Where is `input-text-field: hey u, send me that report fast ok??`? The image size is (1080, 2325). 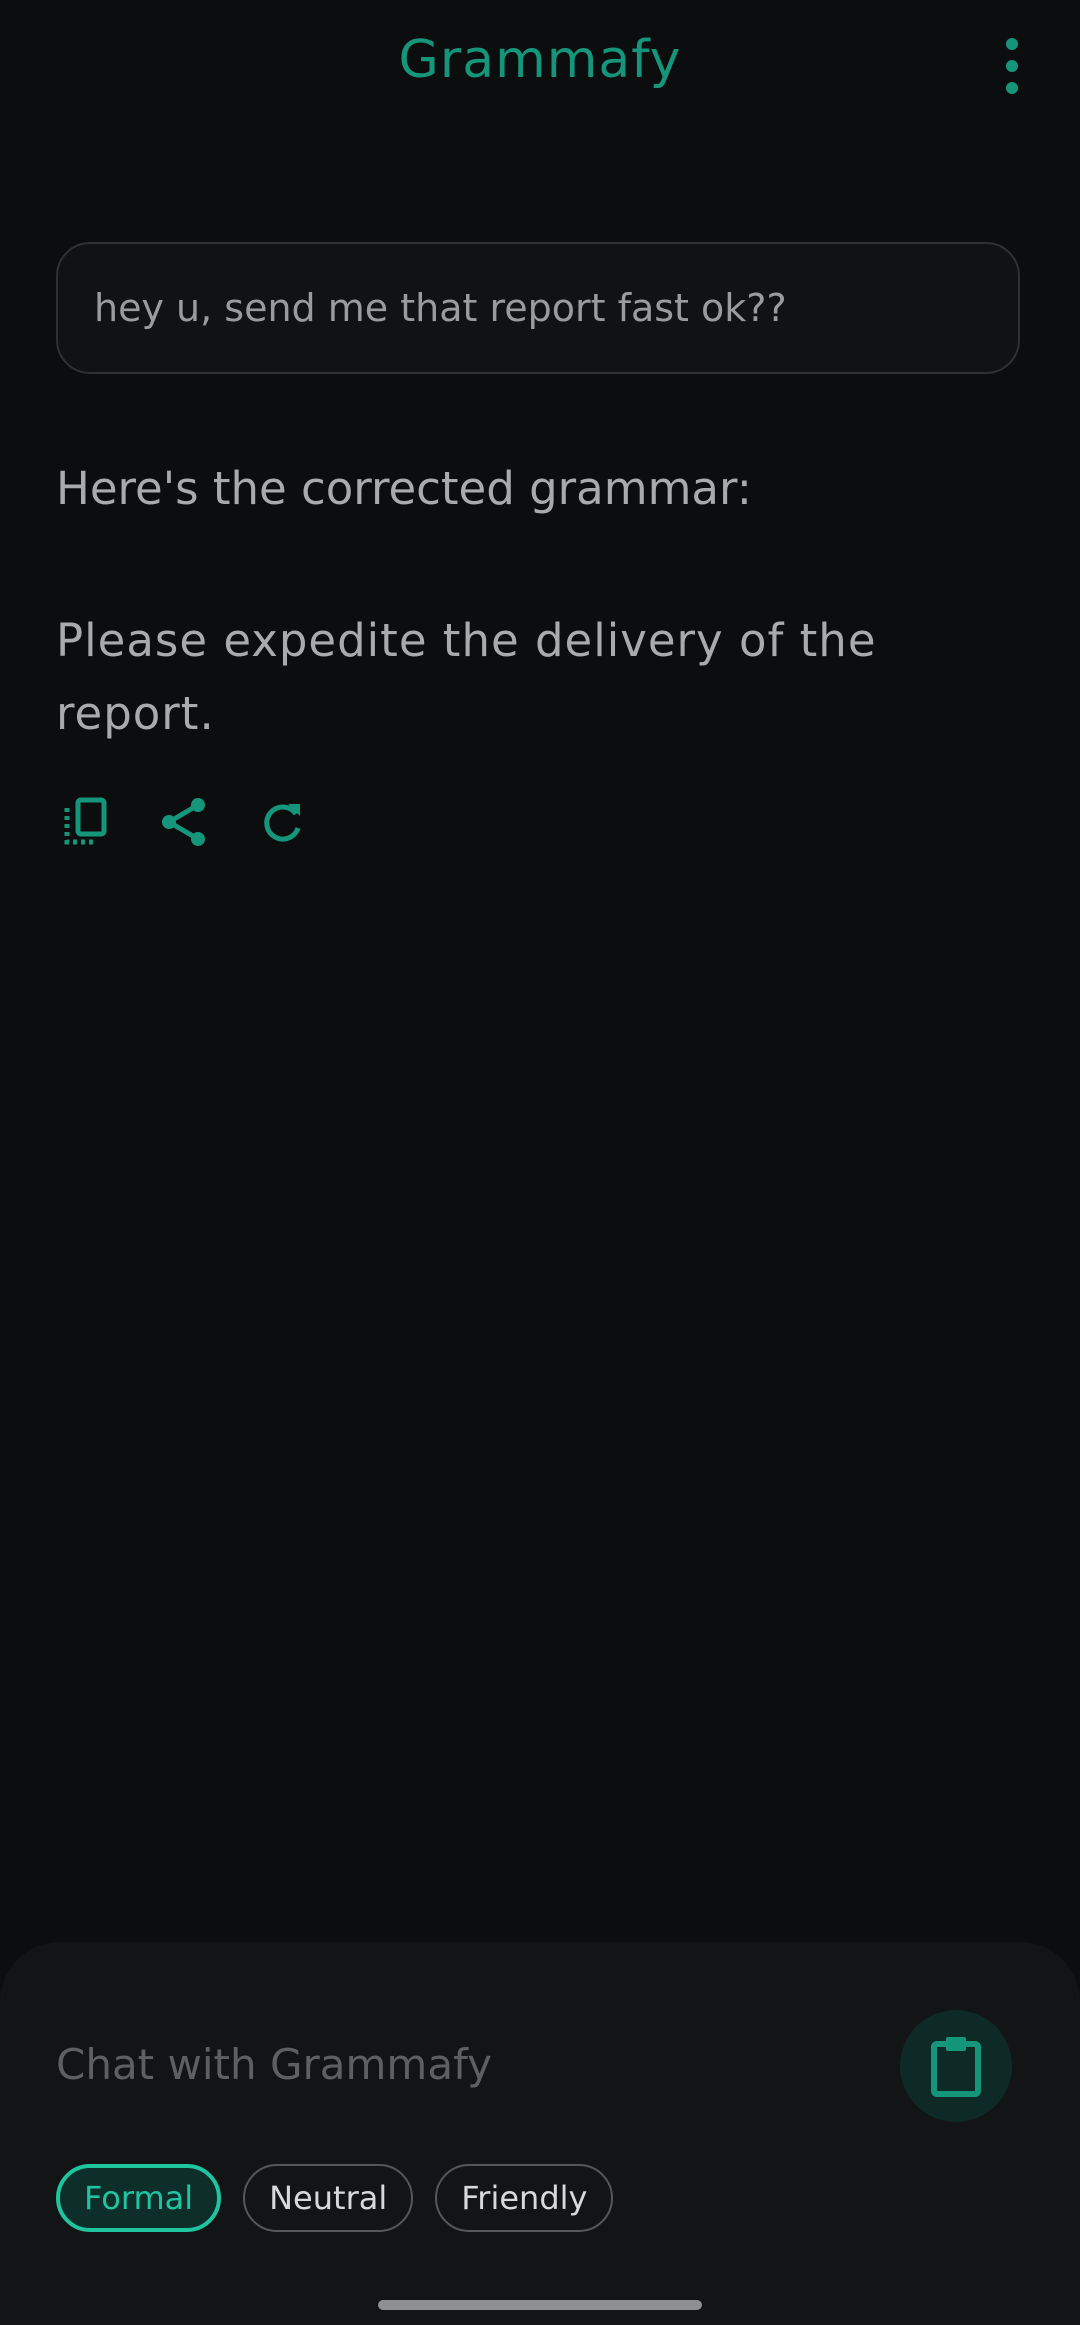
input-text-field: hey u, send me that report fast ok?? is located at coordinates (538, 308).